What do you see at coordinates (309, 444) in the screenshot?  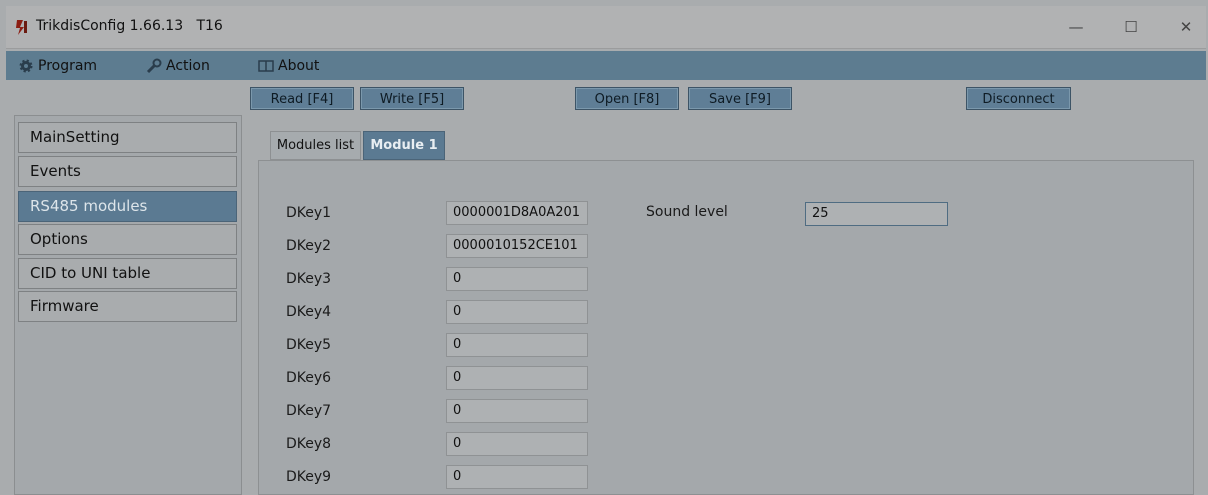 I see `dkey8-label: DKey8` at bounding box center [309, 444].